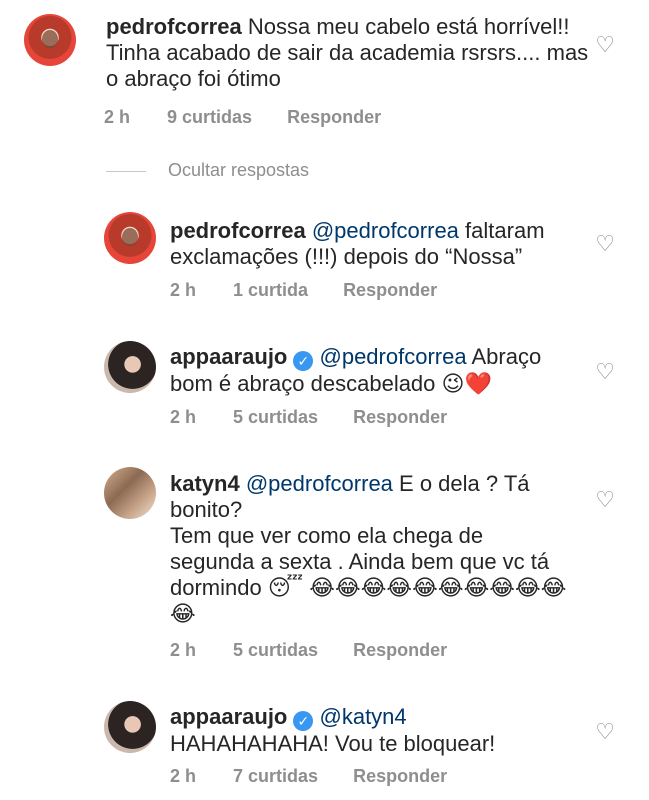 The height and width of the screenshot is (800, 649). I want to click on comment-body-line: segunda a sexta . Ainda bem que vc tá, so click(360, 561).